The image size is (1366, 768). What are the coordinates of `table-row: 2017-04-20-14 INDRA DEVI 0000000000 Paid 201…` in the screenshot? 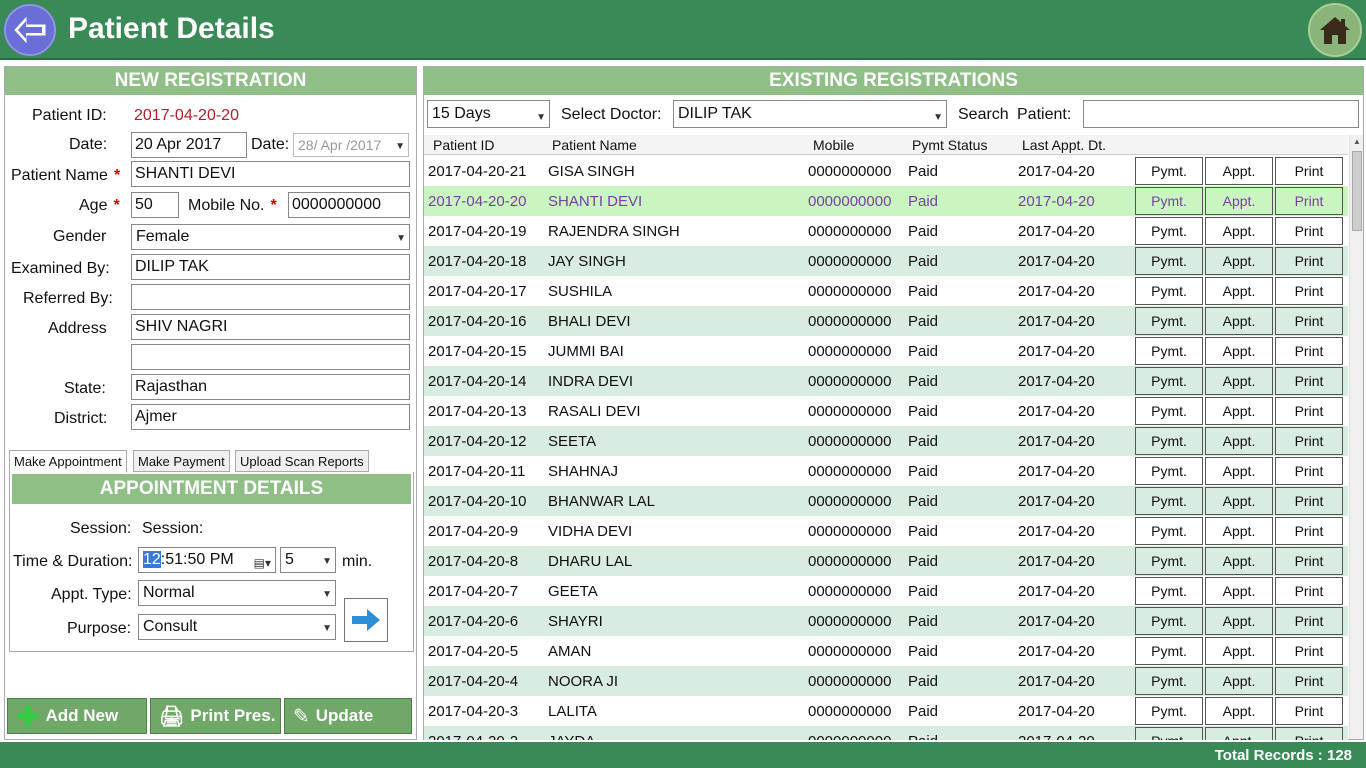 It's located at (886, 381).